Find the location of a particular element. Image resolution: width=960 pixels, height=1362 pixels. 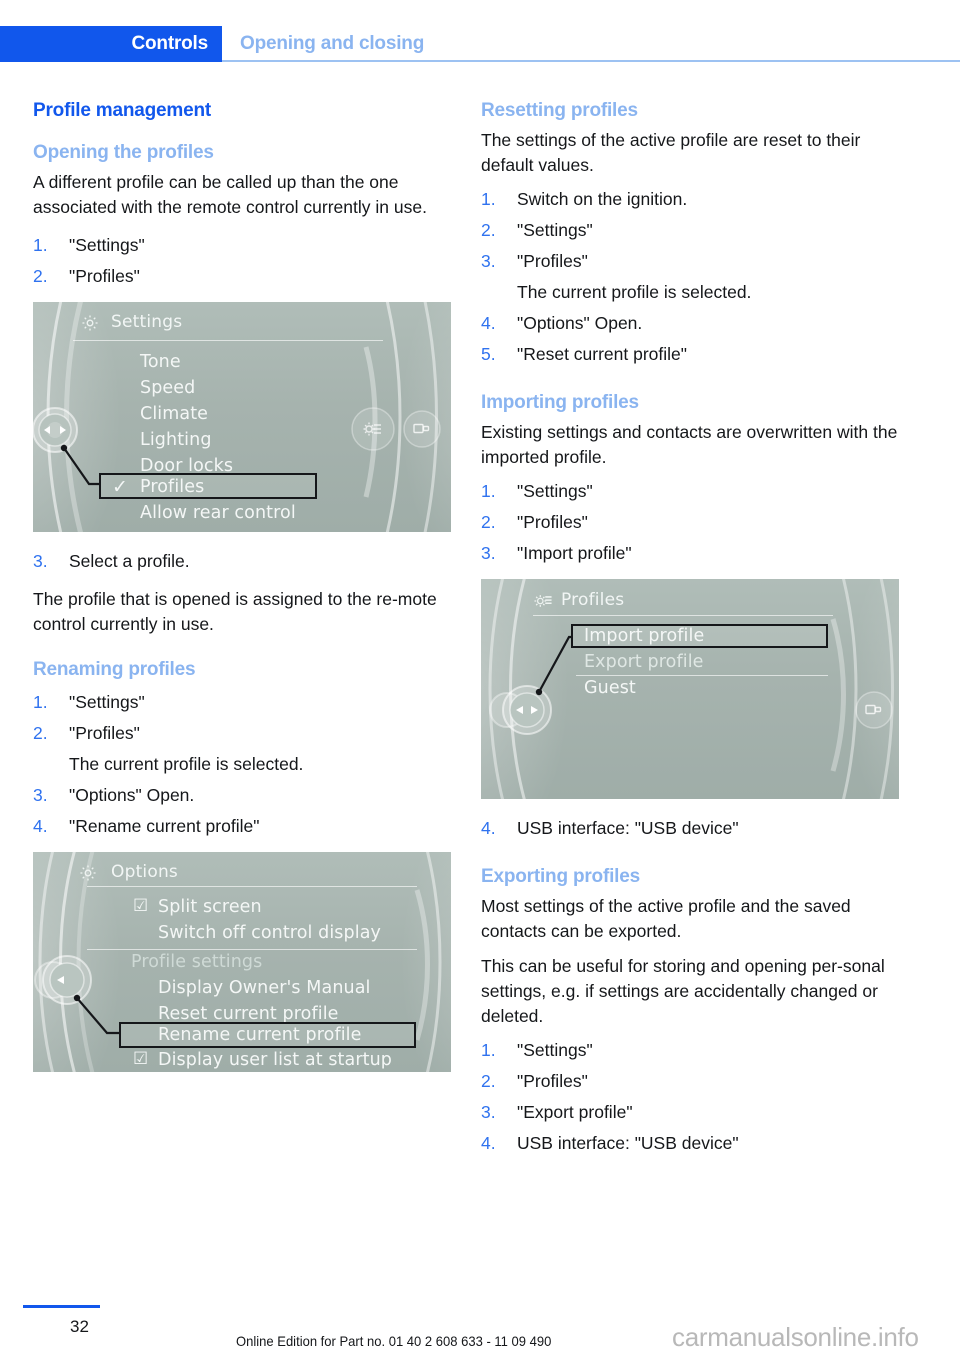

list-item: 3. "Export profile" is located at coordinates (690, 1112).